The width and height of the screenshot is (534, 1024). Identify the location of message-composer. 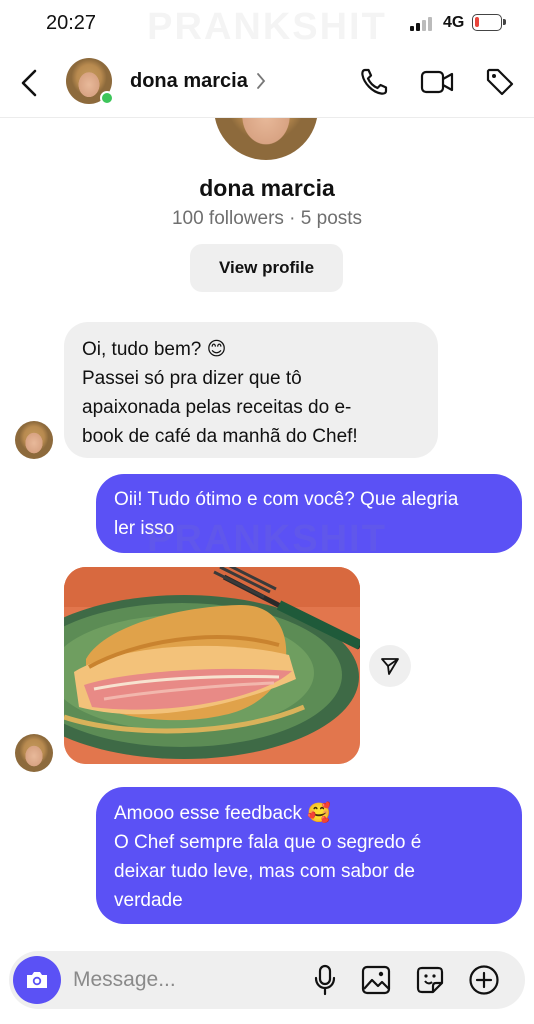
(267, 980).